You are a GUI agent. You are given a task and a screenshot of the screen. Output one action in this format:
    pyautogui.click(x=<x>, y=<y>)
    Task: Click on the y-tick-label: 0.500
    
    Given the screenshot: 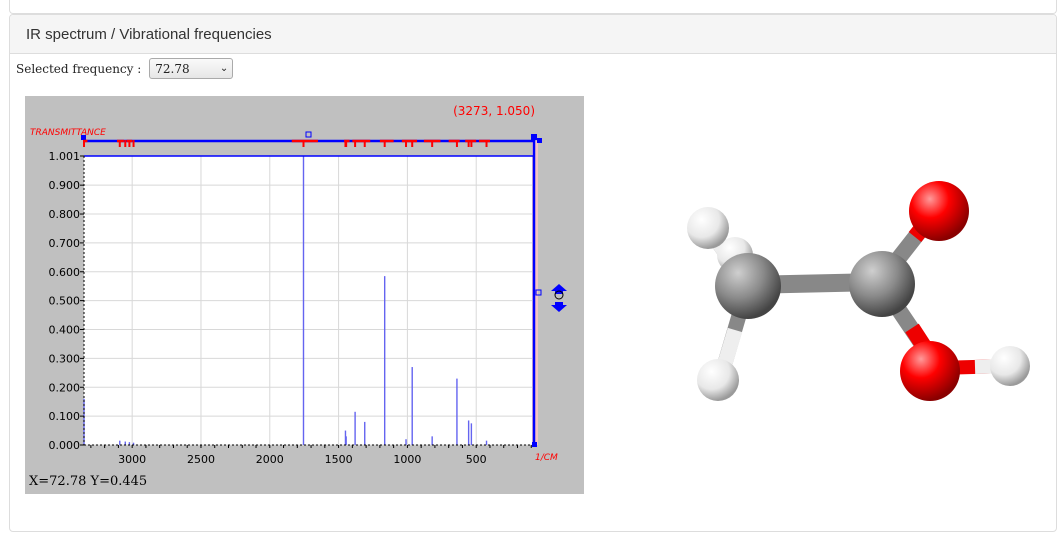 What is the action you would take?
    pyautogui.click(x=65, y=301)
    